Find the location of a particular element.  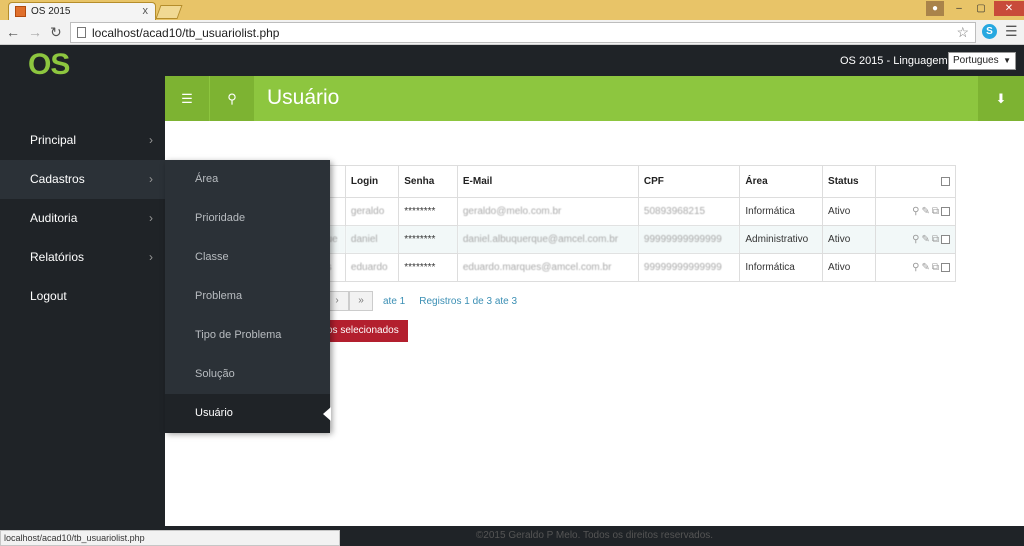

submenu-item-classe: Classe is located at coordinates (247, 257).